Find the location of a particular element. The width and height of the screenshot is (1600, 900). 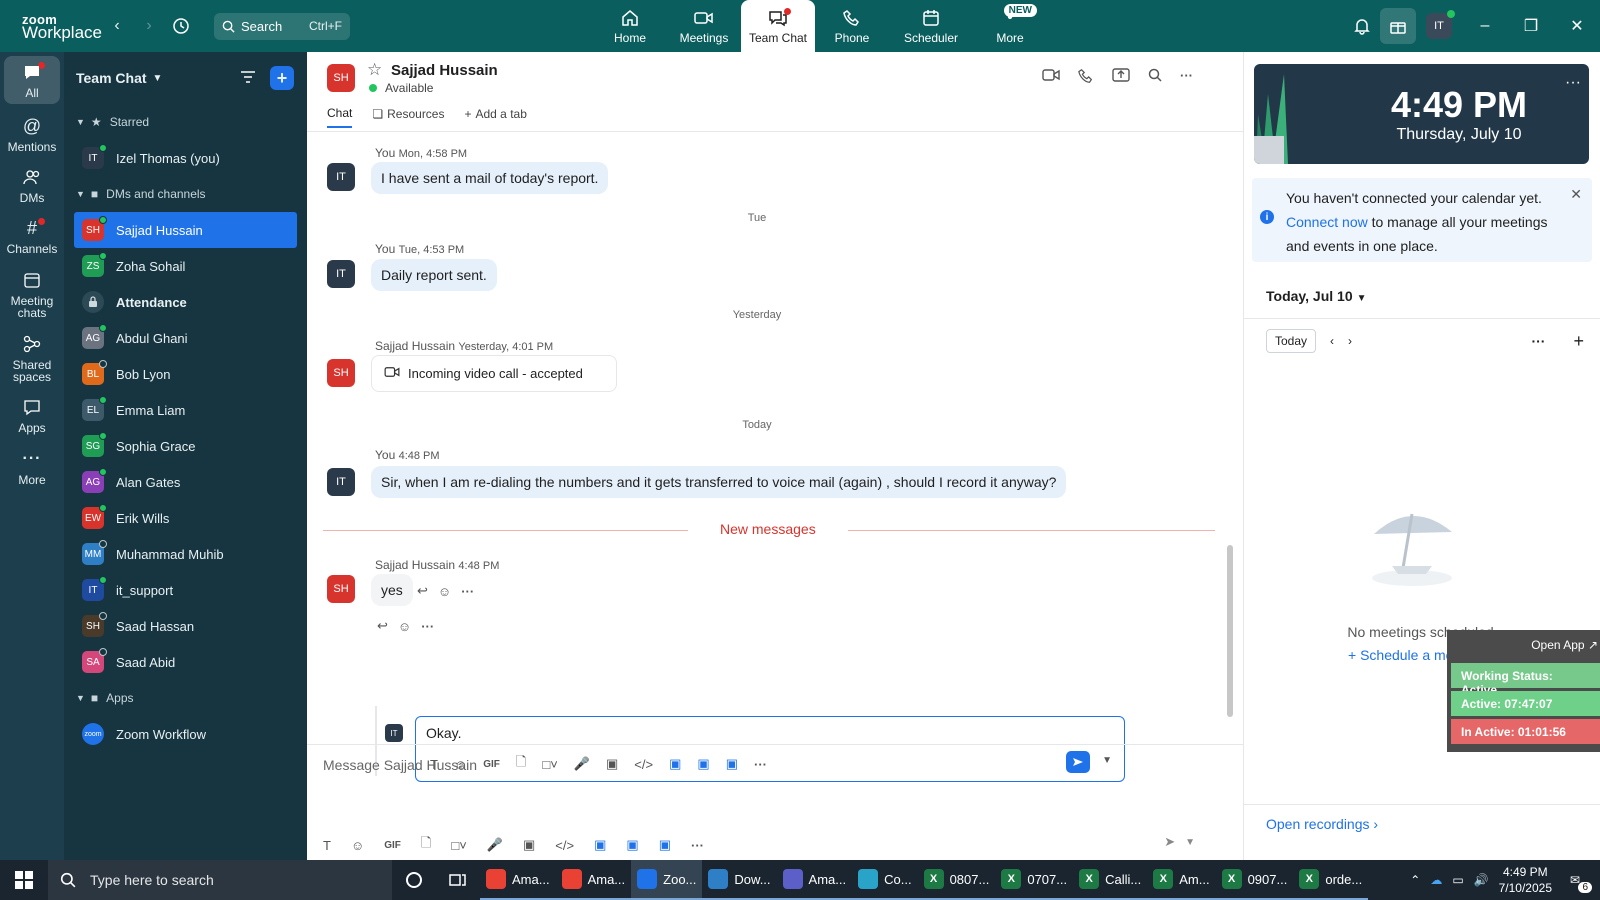

chat-item-zoom-workflow: zoom Zoom Workflow is located at coordinates (185, 734).